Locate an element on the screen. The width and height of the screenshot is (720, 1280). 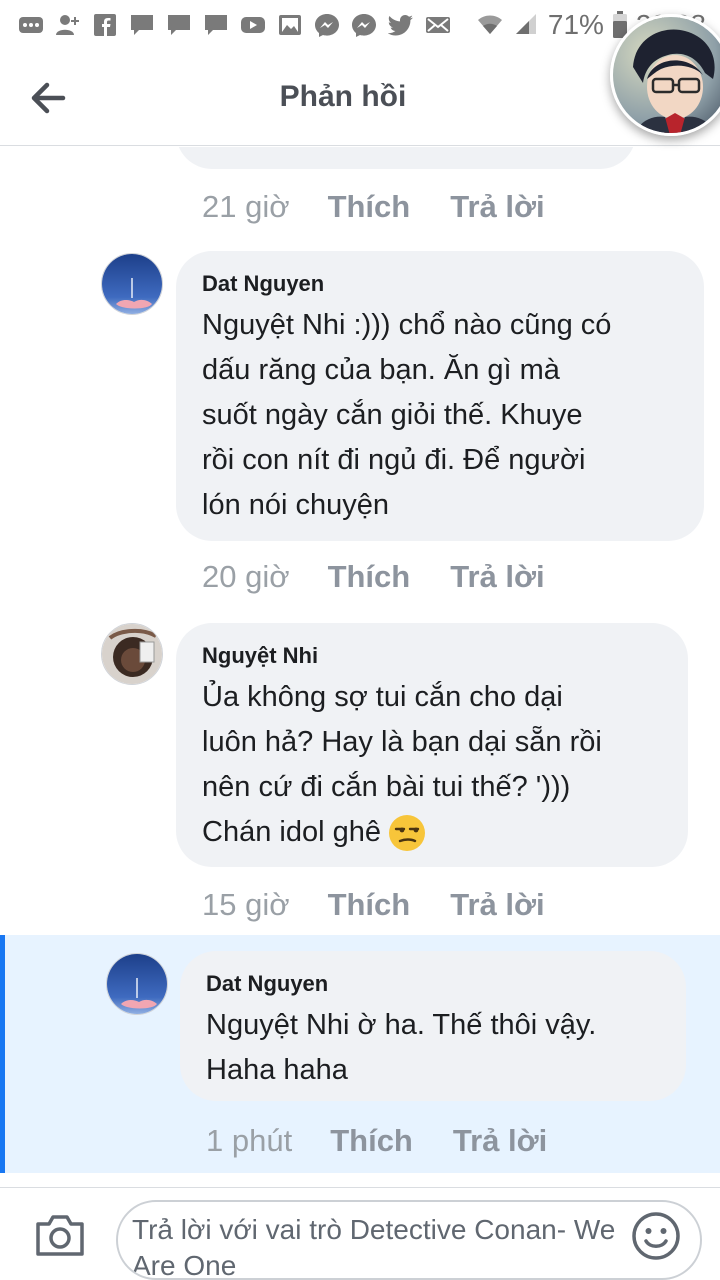
wifi-icon is located at coordinates (489, 24).